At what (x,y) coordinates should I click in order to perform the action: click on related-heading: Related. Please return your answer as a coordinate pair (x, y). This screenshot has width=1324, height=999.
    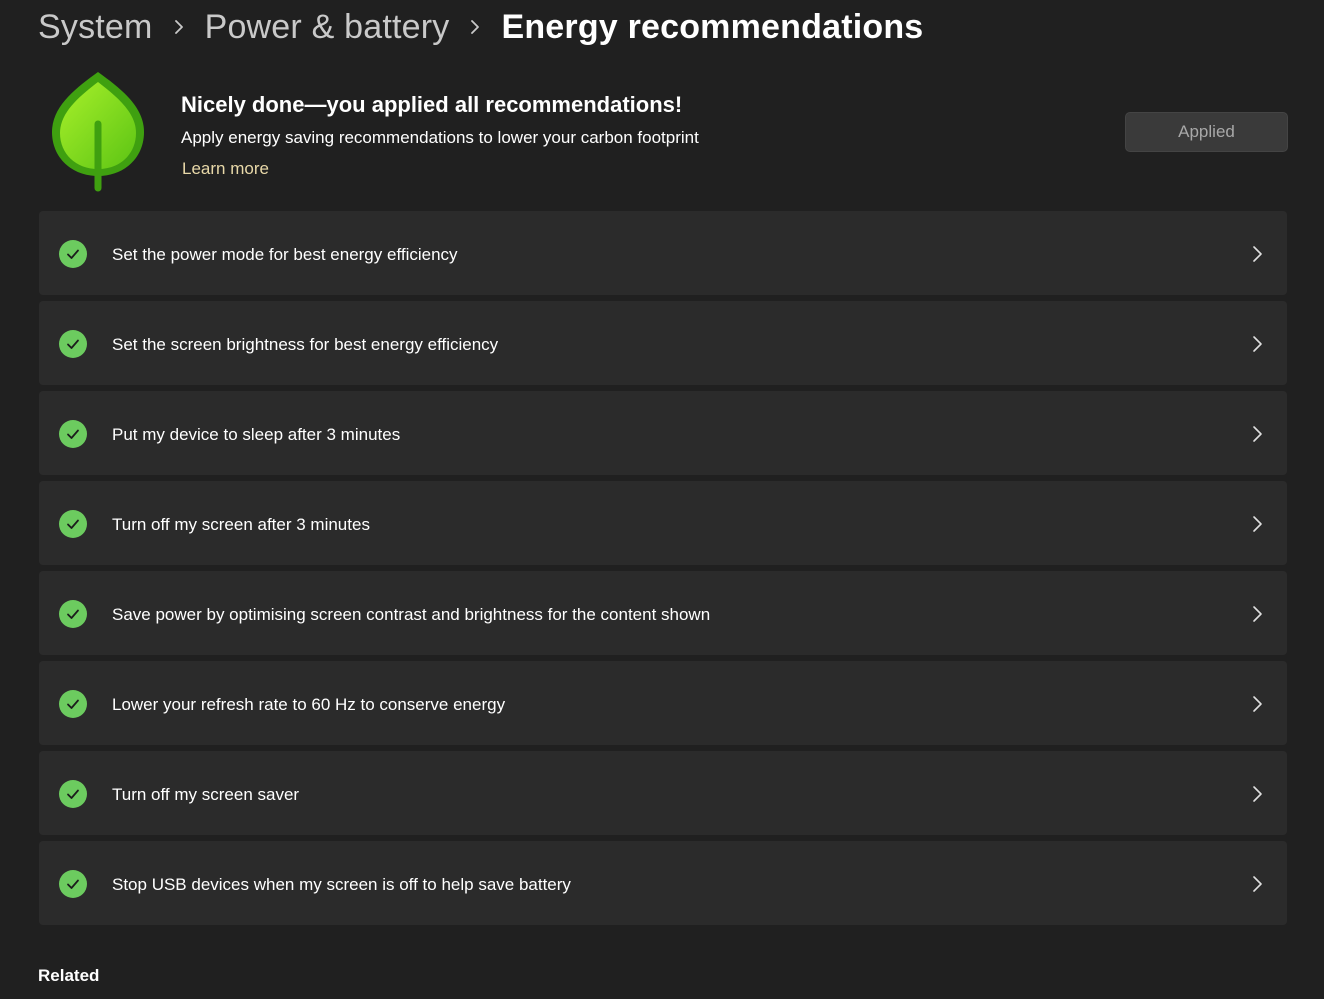
    Looking at the image, I should click on (69, 975).